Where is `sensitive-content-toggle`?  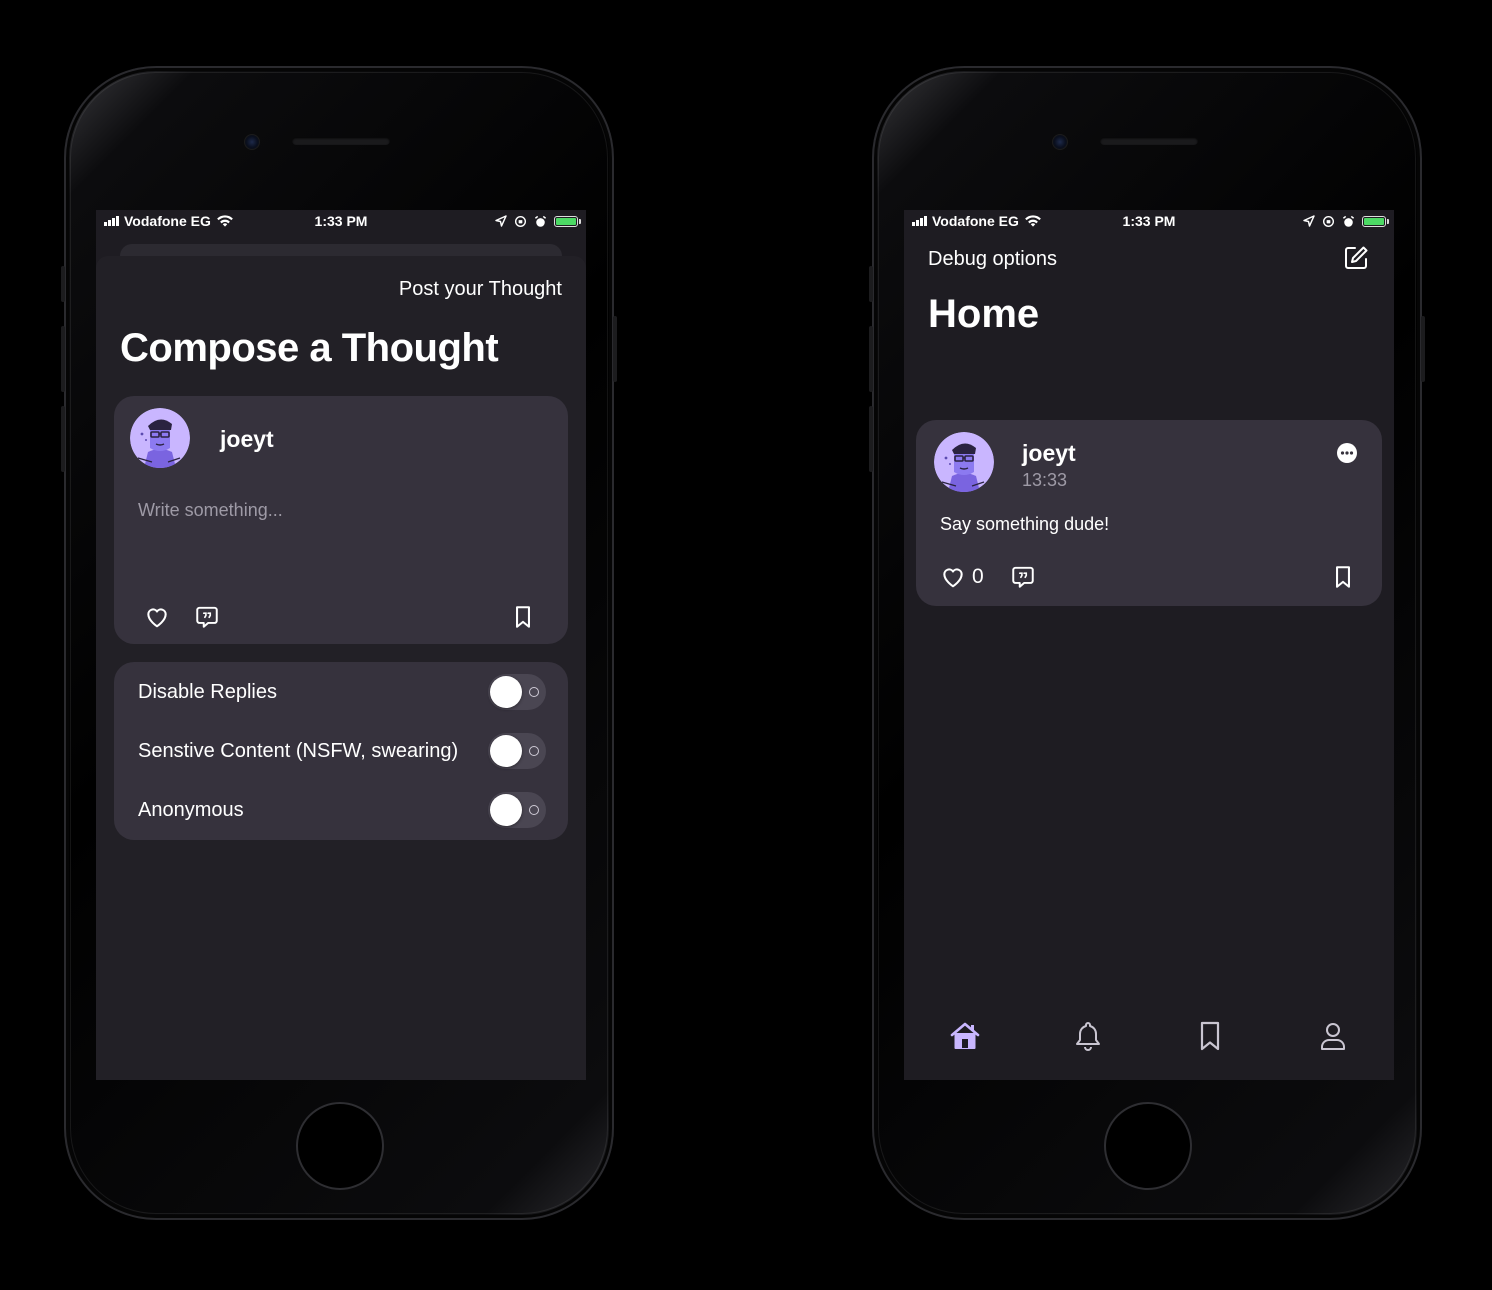
sensitive-content-toggle is located at coordinates (517, 751).